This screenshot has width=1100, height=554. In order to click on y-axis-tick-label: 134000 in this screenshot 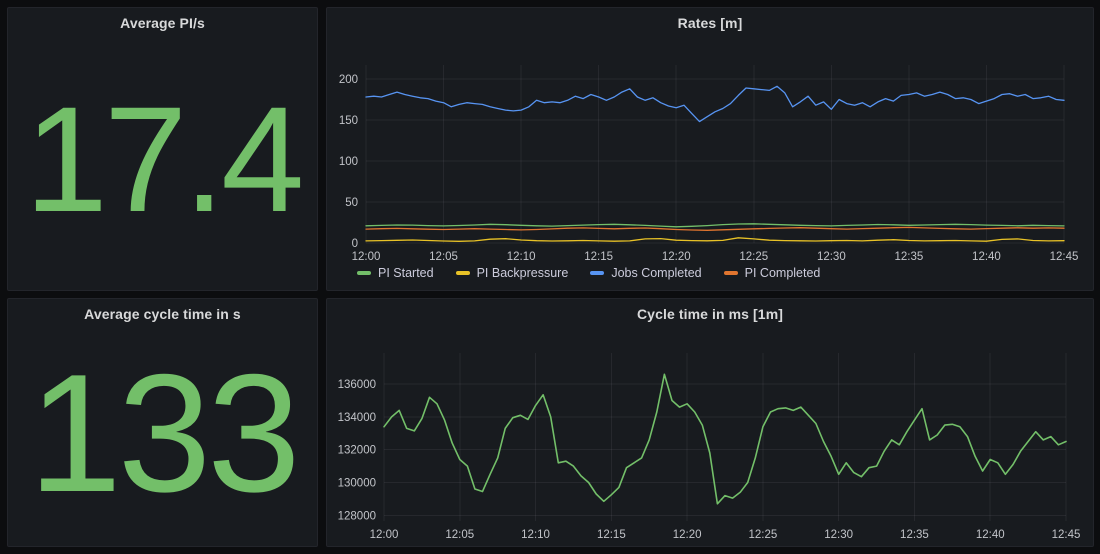, I will do `click(357, 418)`.